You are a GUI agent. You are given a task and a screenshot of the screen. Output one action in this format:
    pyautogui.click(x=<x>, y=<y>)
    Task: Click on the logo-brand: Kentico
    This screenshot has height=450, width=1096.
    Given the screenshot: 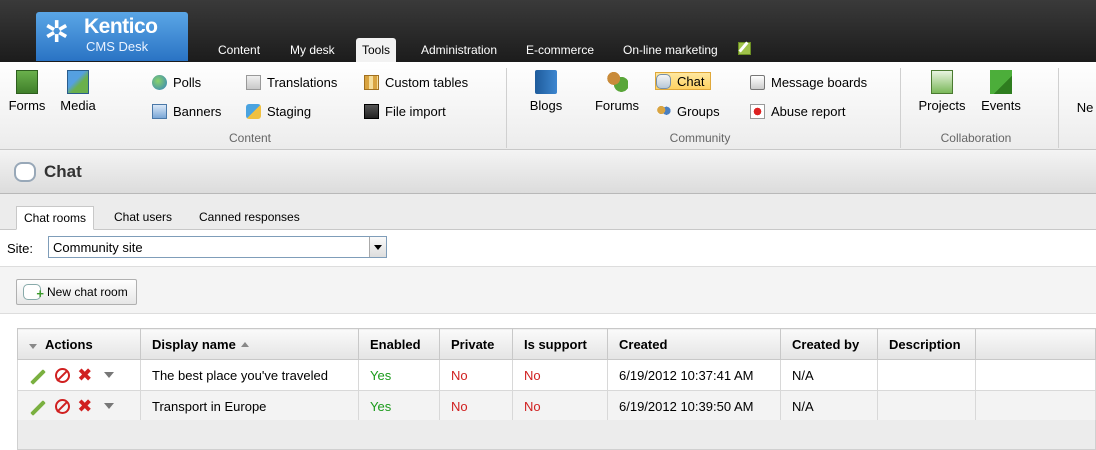 What is the action you would take?
    pyautogui.click(x=121, y=26)
    